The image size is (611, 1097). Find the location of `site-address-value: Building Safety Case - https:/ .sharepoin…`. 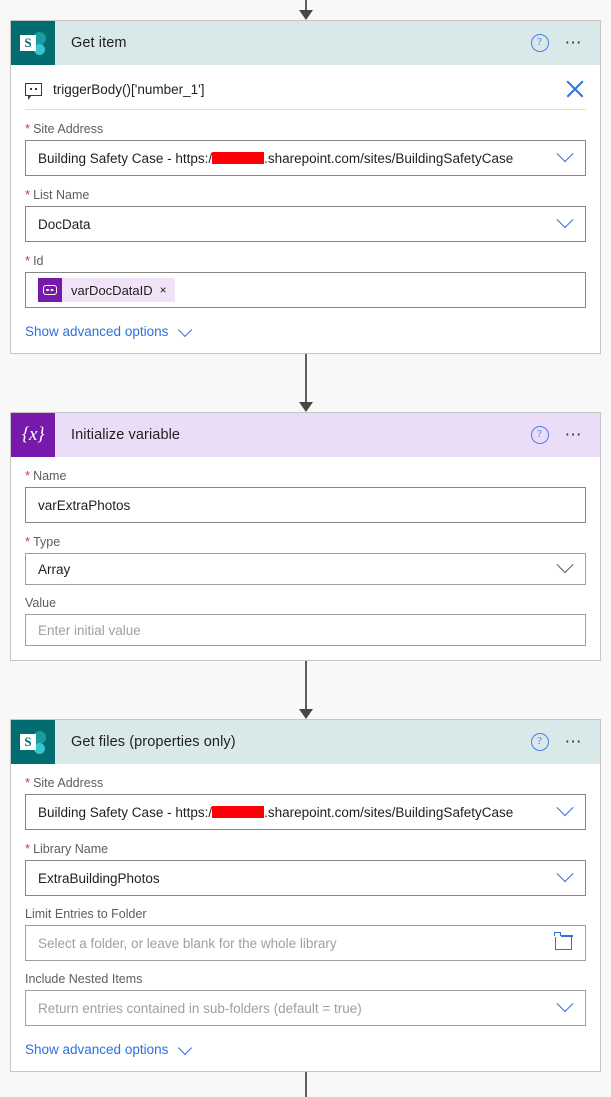

site-address-value: Building Safety Case - https:/ .sharepoin… is located at coordinates (298, 158).